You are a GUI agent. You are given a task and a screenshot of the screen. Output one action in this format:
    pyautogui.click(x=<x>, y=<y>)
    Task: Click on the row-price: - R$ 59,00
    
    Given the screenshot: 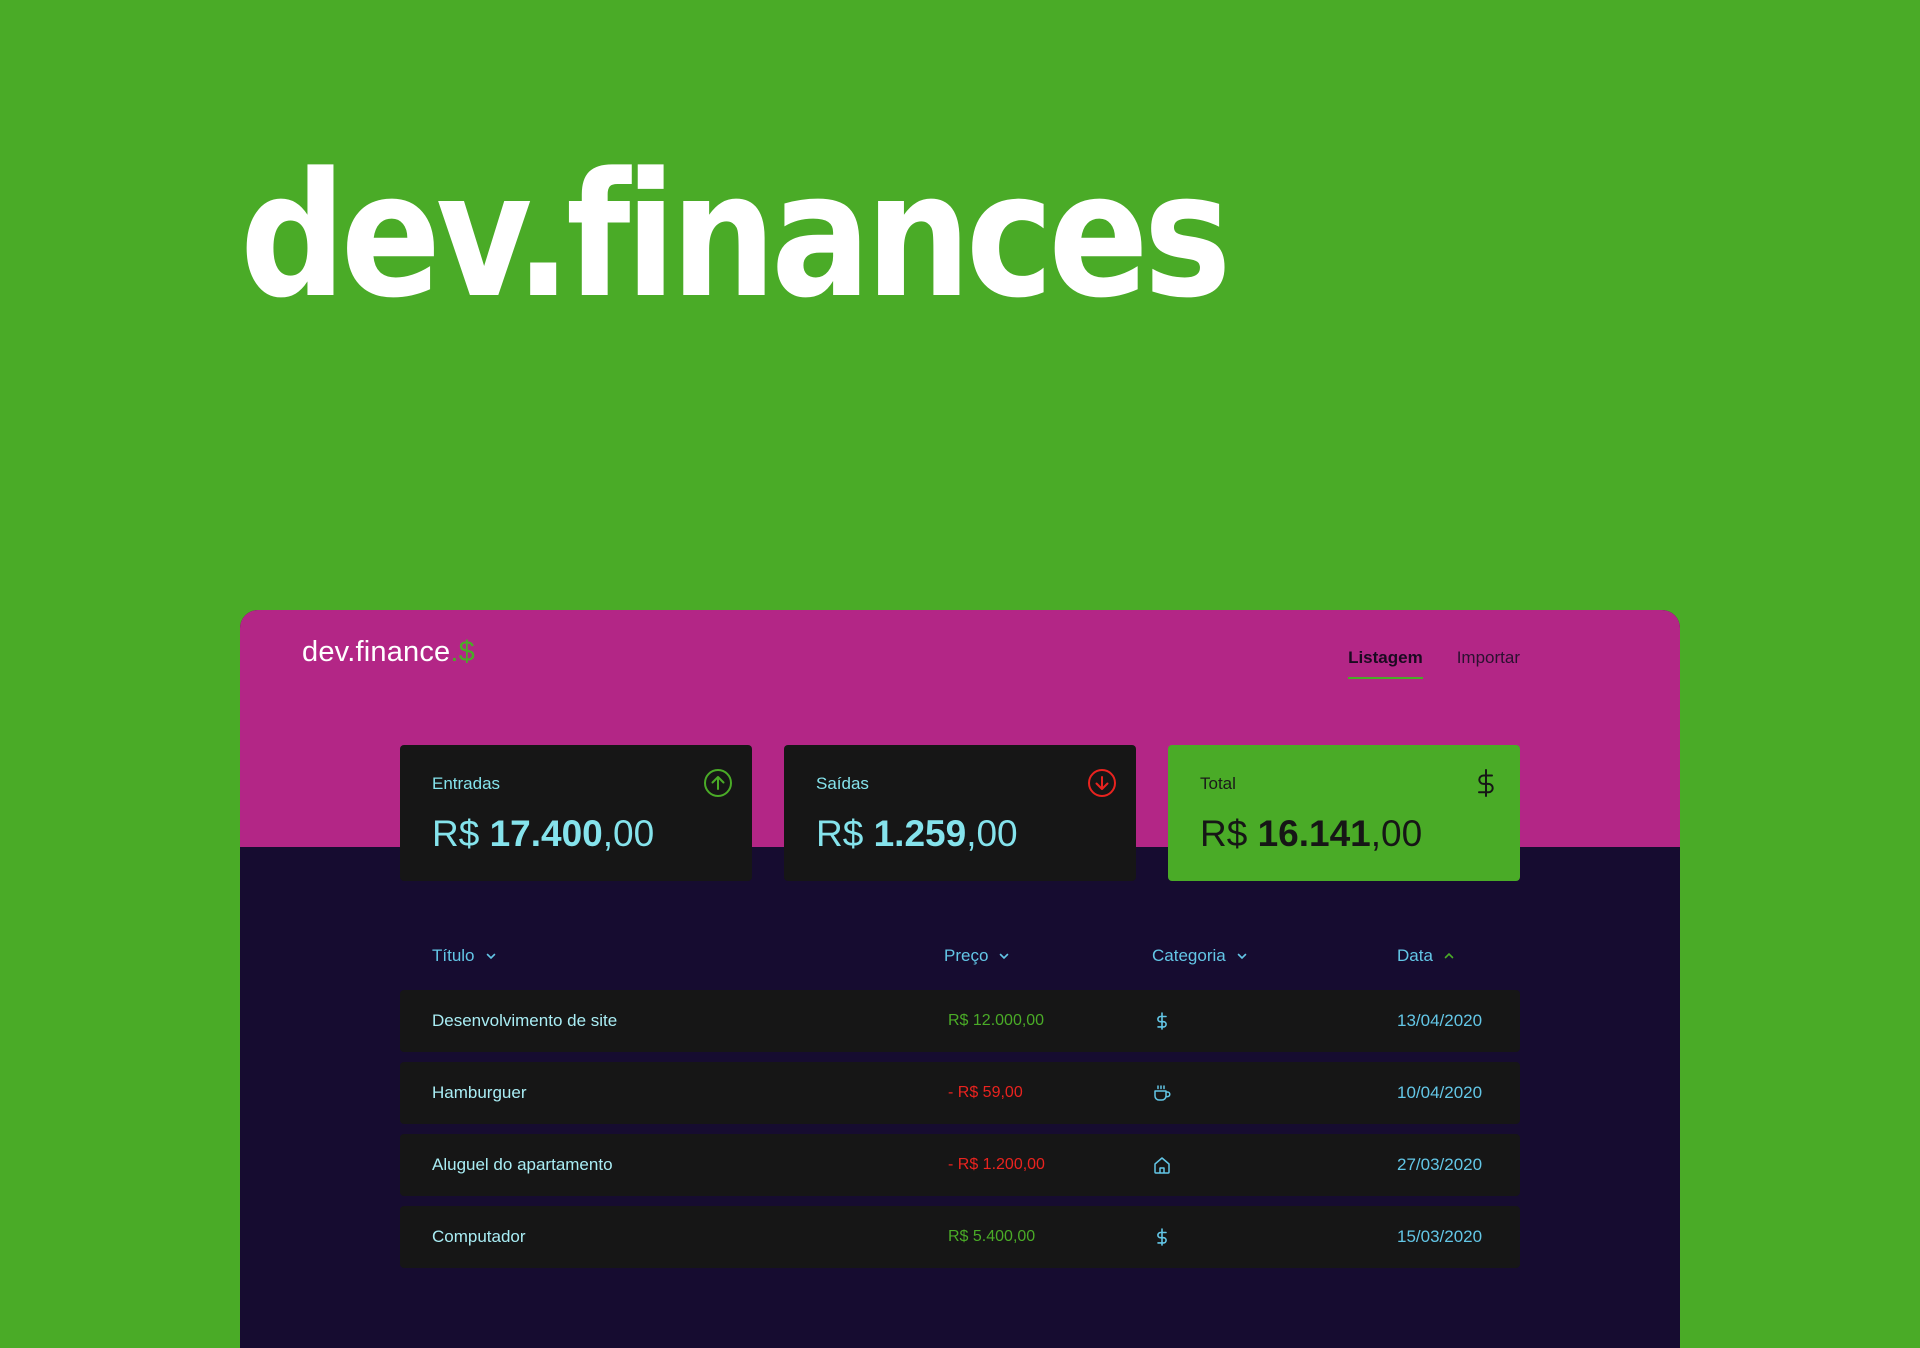 What is the action you would take?
    pyautogui.click(x=985, y=1092)
    